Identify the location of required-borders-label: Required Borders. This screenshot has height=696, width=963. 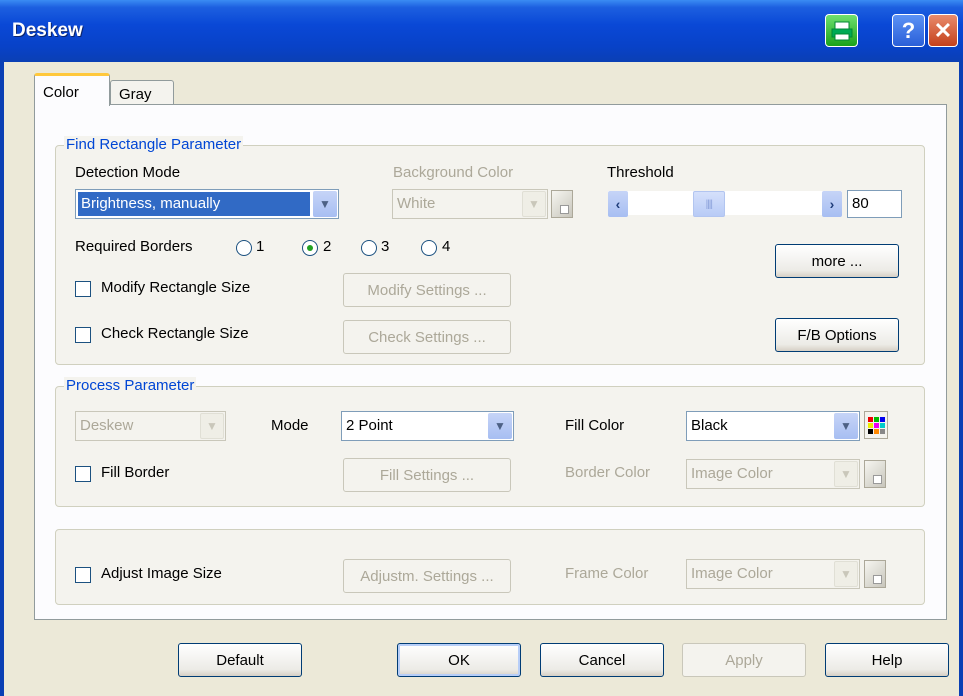
(134, 246).